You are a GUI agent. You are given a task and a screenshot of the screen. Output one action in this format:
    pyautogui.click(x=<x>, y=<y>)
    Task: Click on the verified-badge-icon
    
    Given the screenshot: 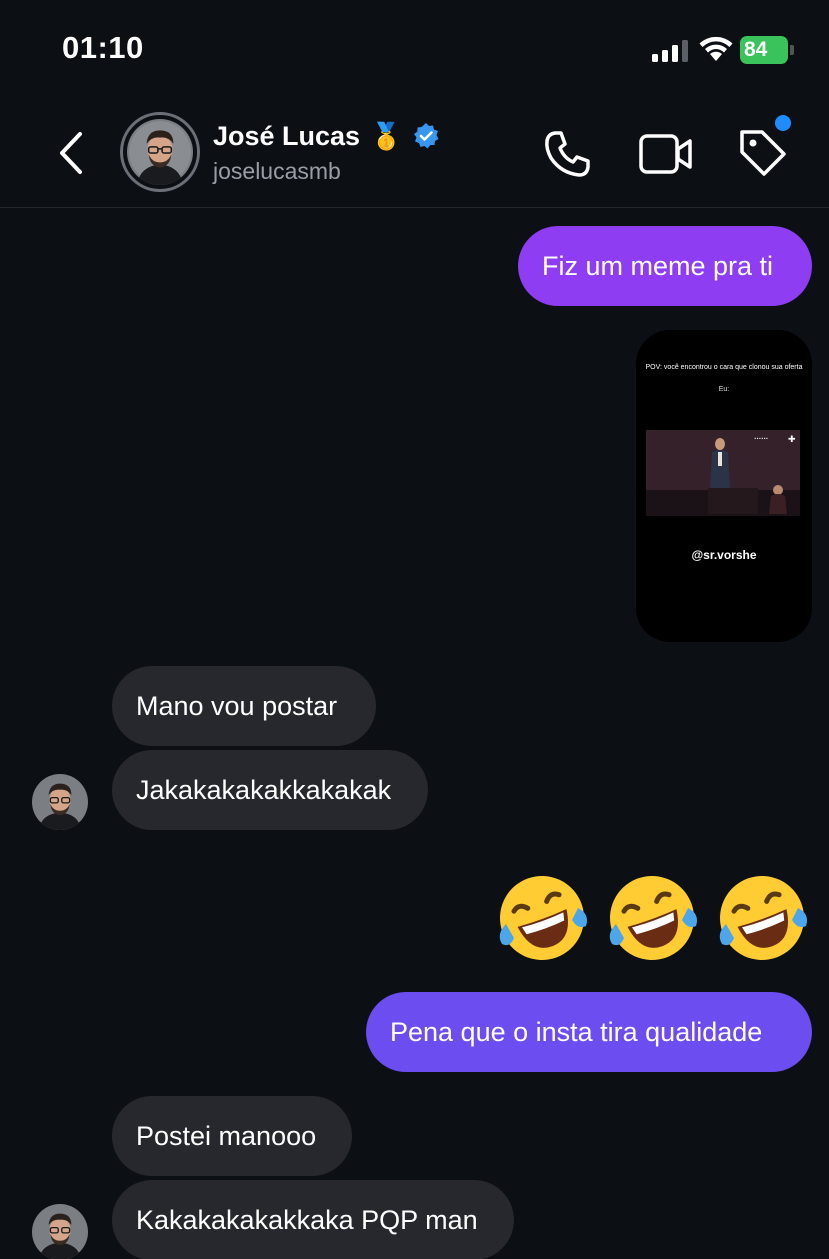 What is the action you would take?
    pyautogui.click(x=426, y=136)
    